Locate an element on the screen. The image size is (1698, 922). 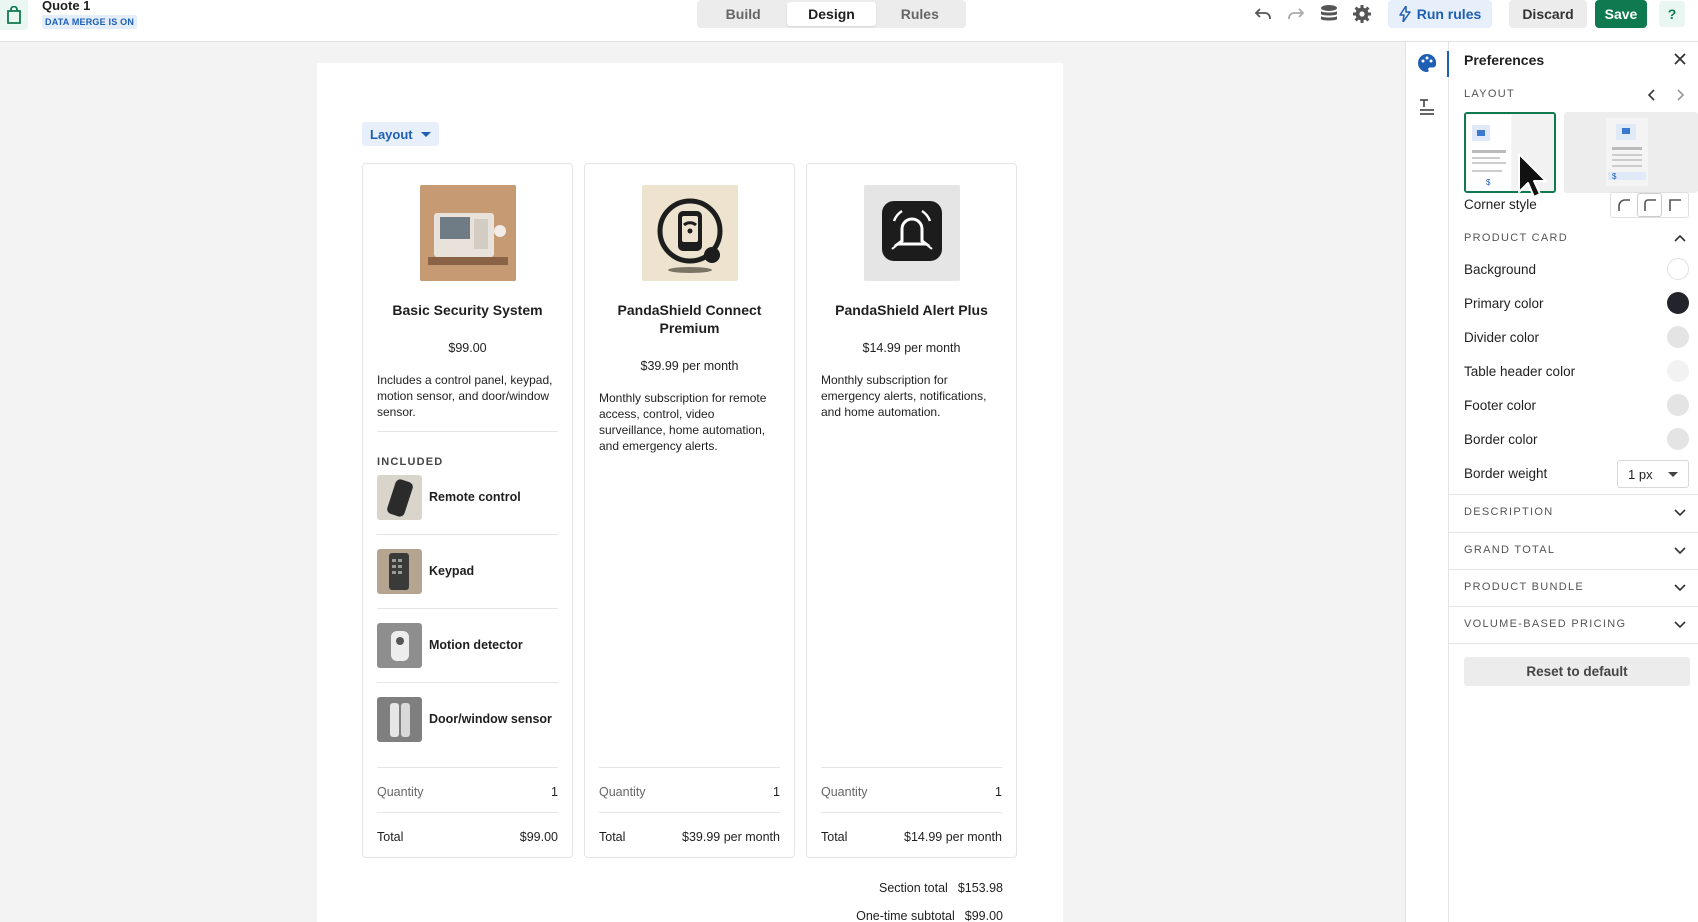
divider-color-label: Divider color is located at coordinates (1502, 337).